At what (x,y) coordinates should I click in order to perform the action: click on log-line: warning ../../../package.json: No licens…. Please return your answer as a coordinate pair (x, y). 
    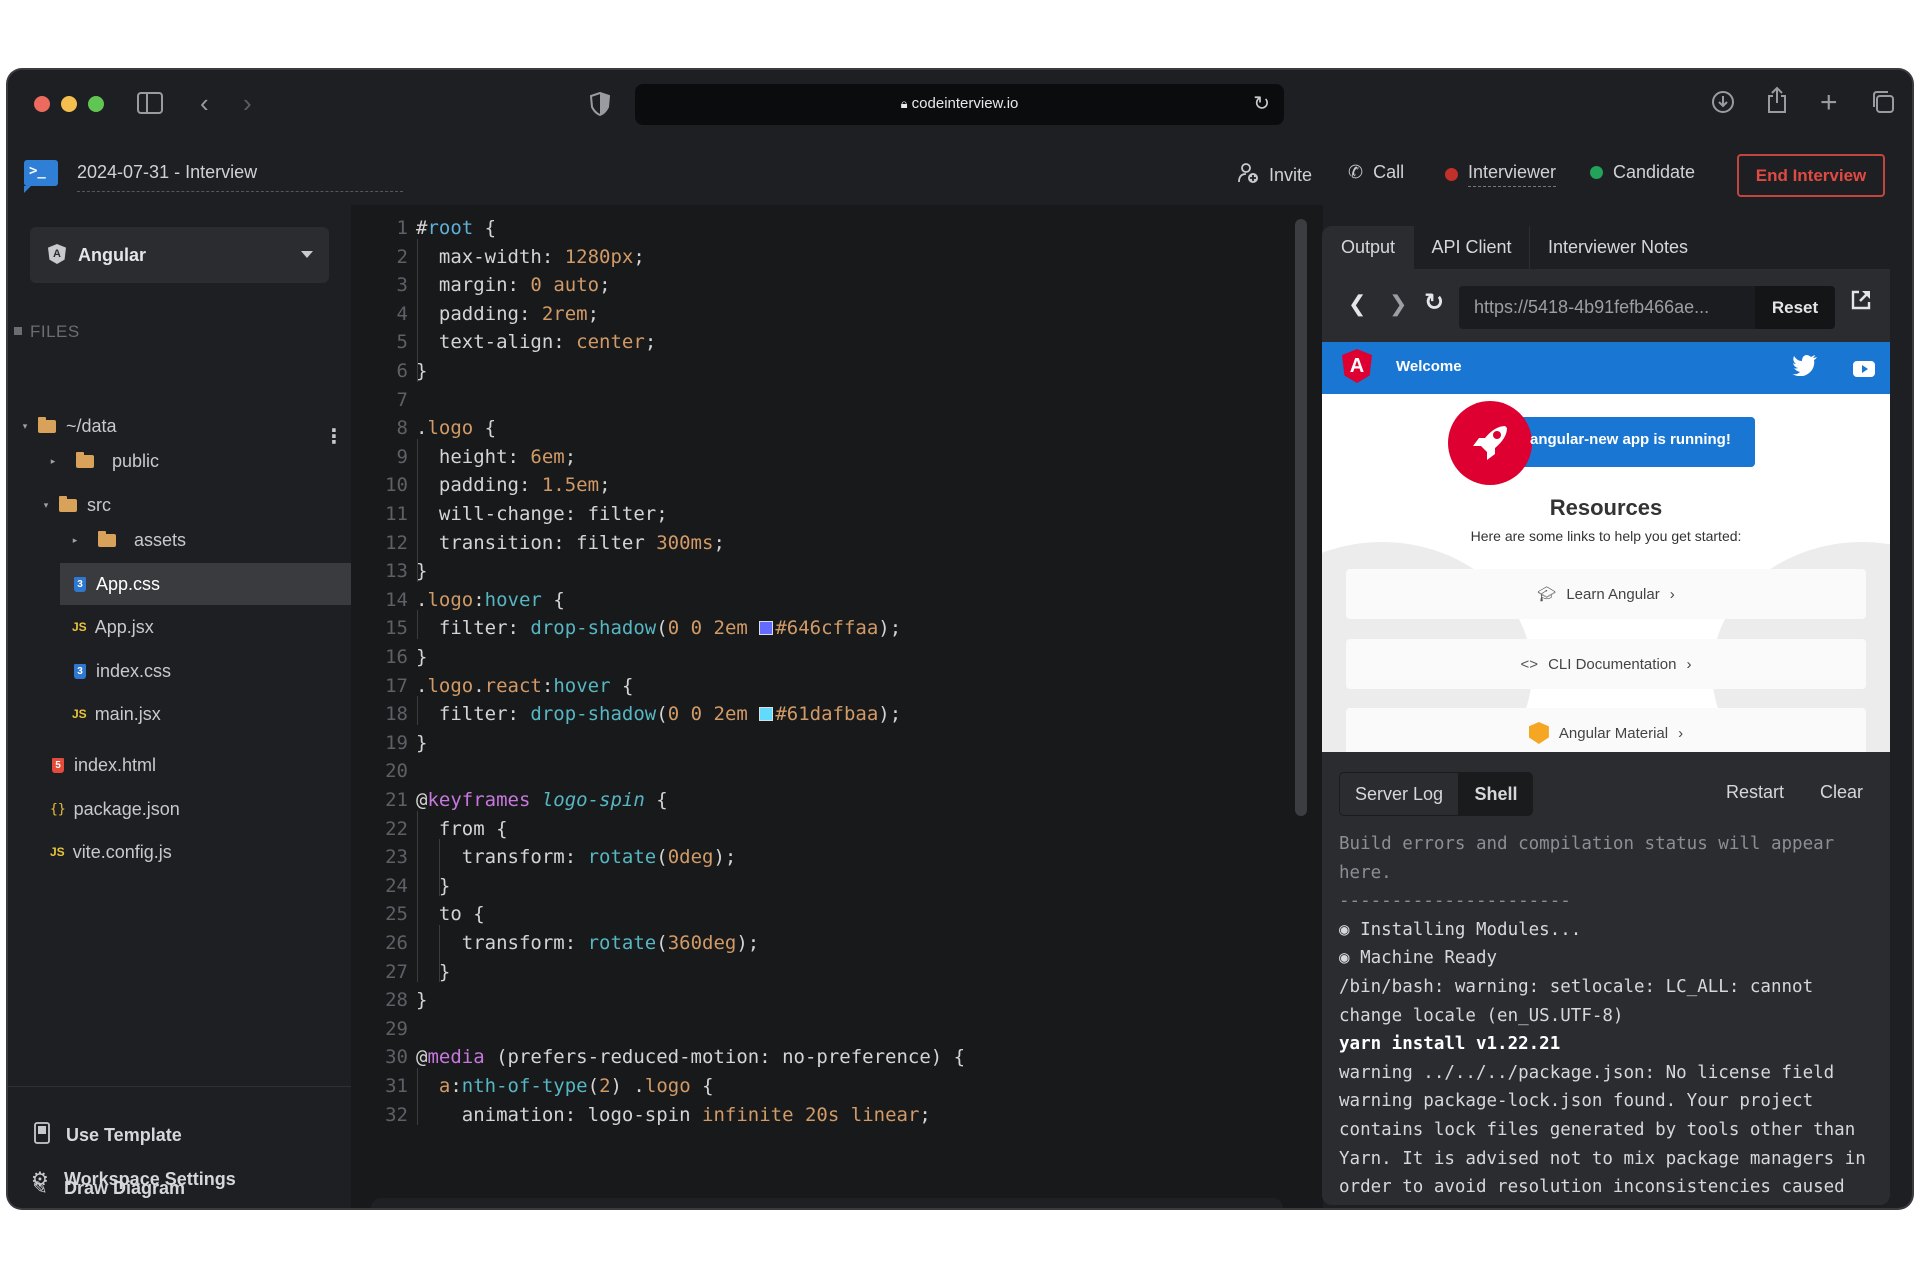
    Looking at the image, I should click on (1587, 1072).